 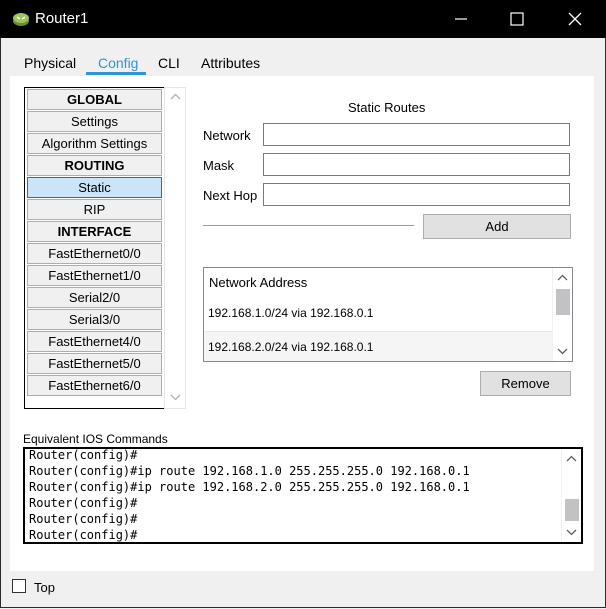 I want to click on ios-scroll-thumb, so click(x=572, y=510).